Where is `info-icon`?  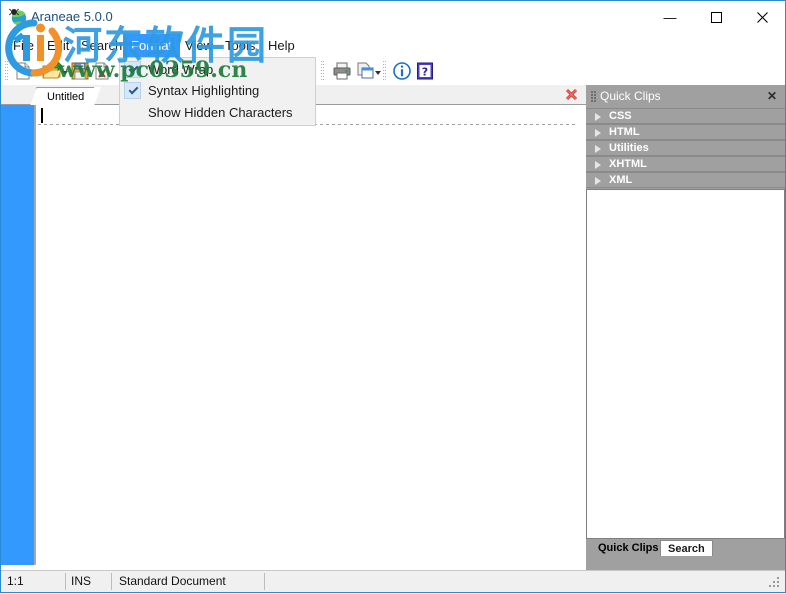 info-icon is located at coordinates (402, 71).